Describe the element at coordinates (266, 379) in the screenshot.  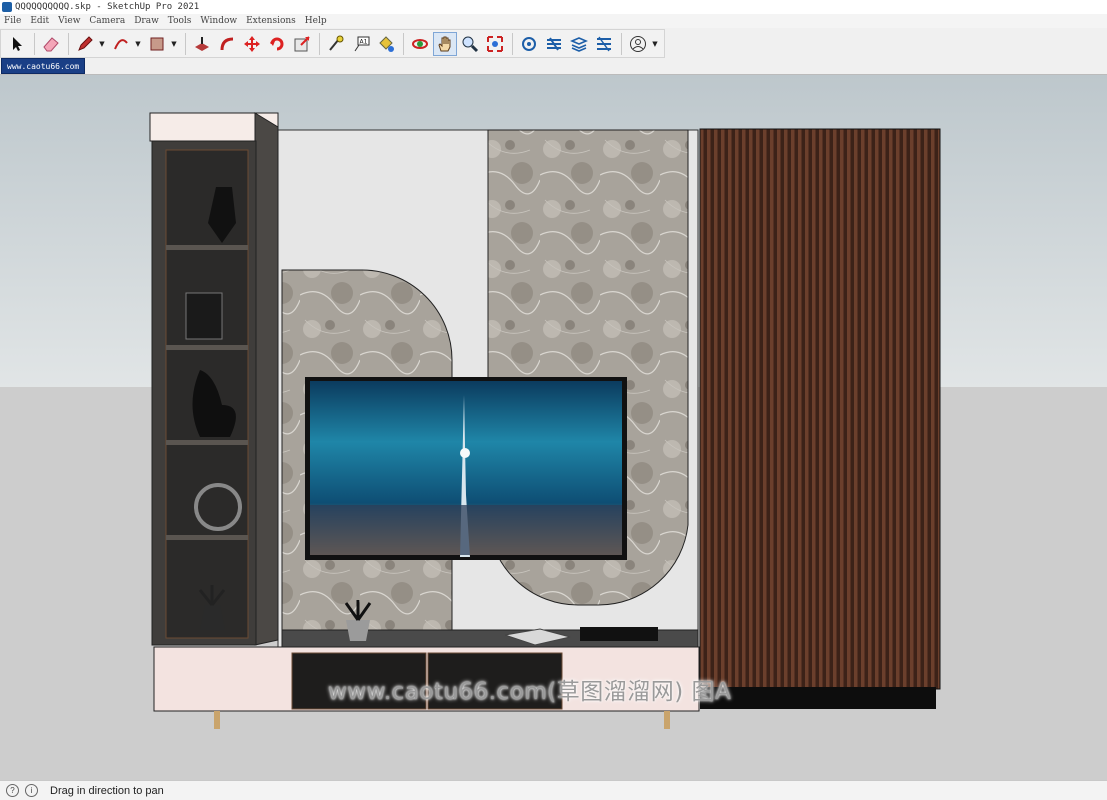
I see `cabinet-side` at that location.